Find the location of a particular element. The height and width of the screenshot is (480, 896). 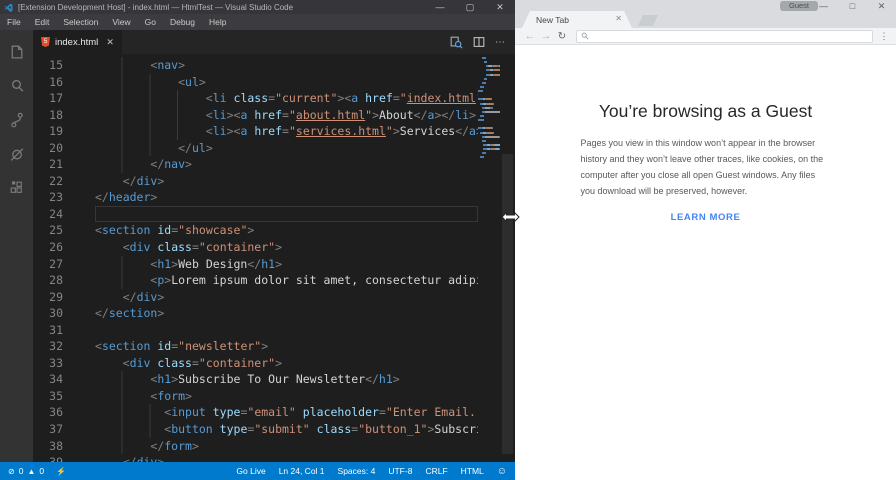

line-number: 23 is located at coordinates (56, 197).